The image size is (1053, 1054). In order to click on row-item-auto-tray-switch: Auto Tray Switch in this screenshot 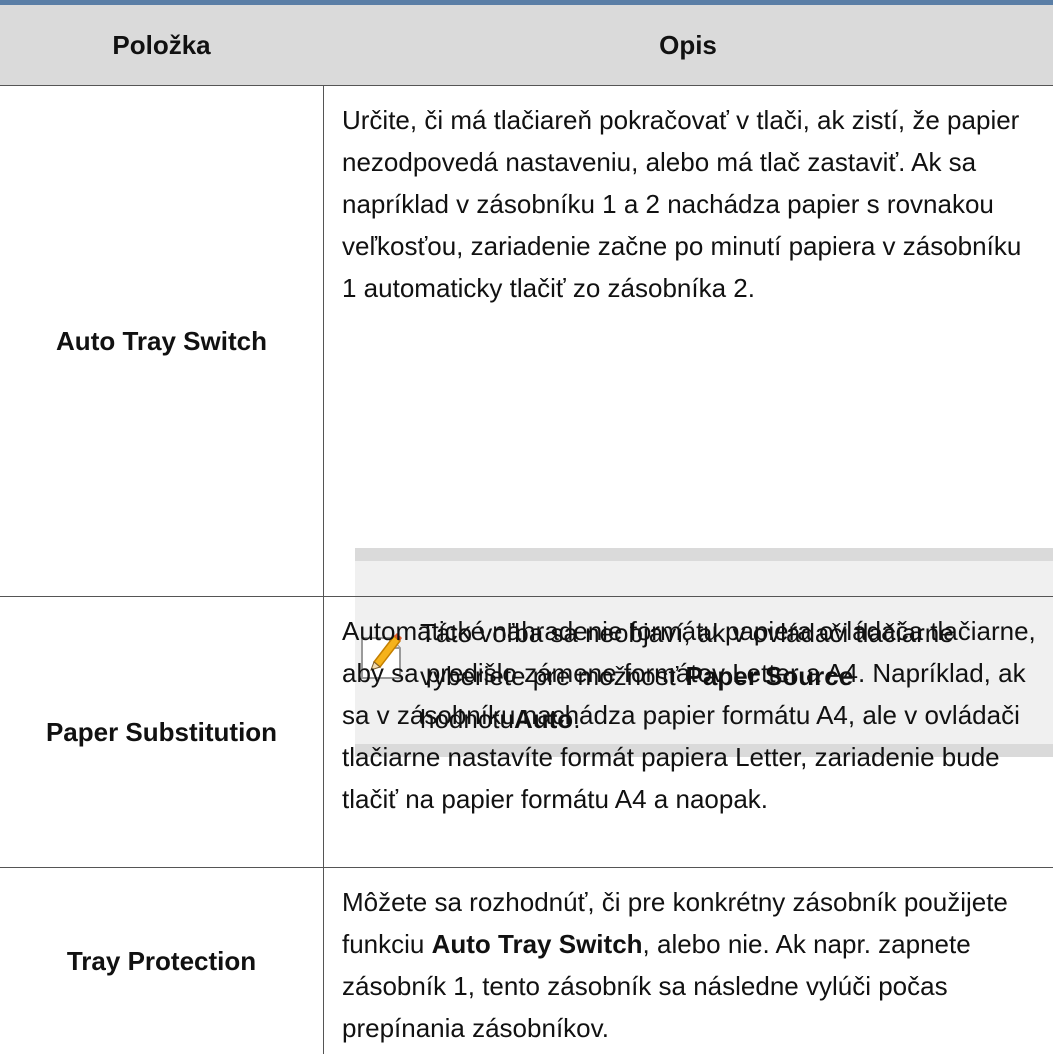, I will do `click(161, 340)`.